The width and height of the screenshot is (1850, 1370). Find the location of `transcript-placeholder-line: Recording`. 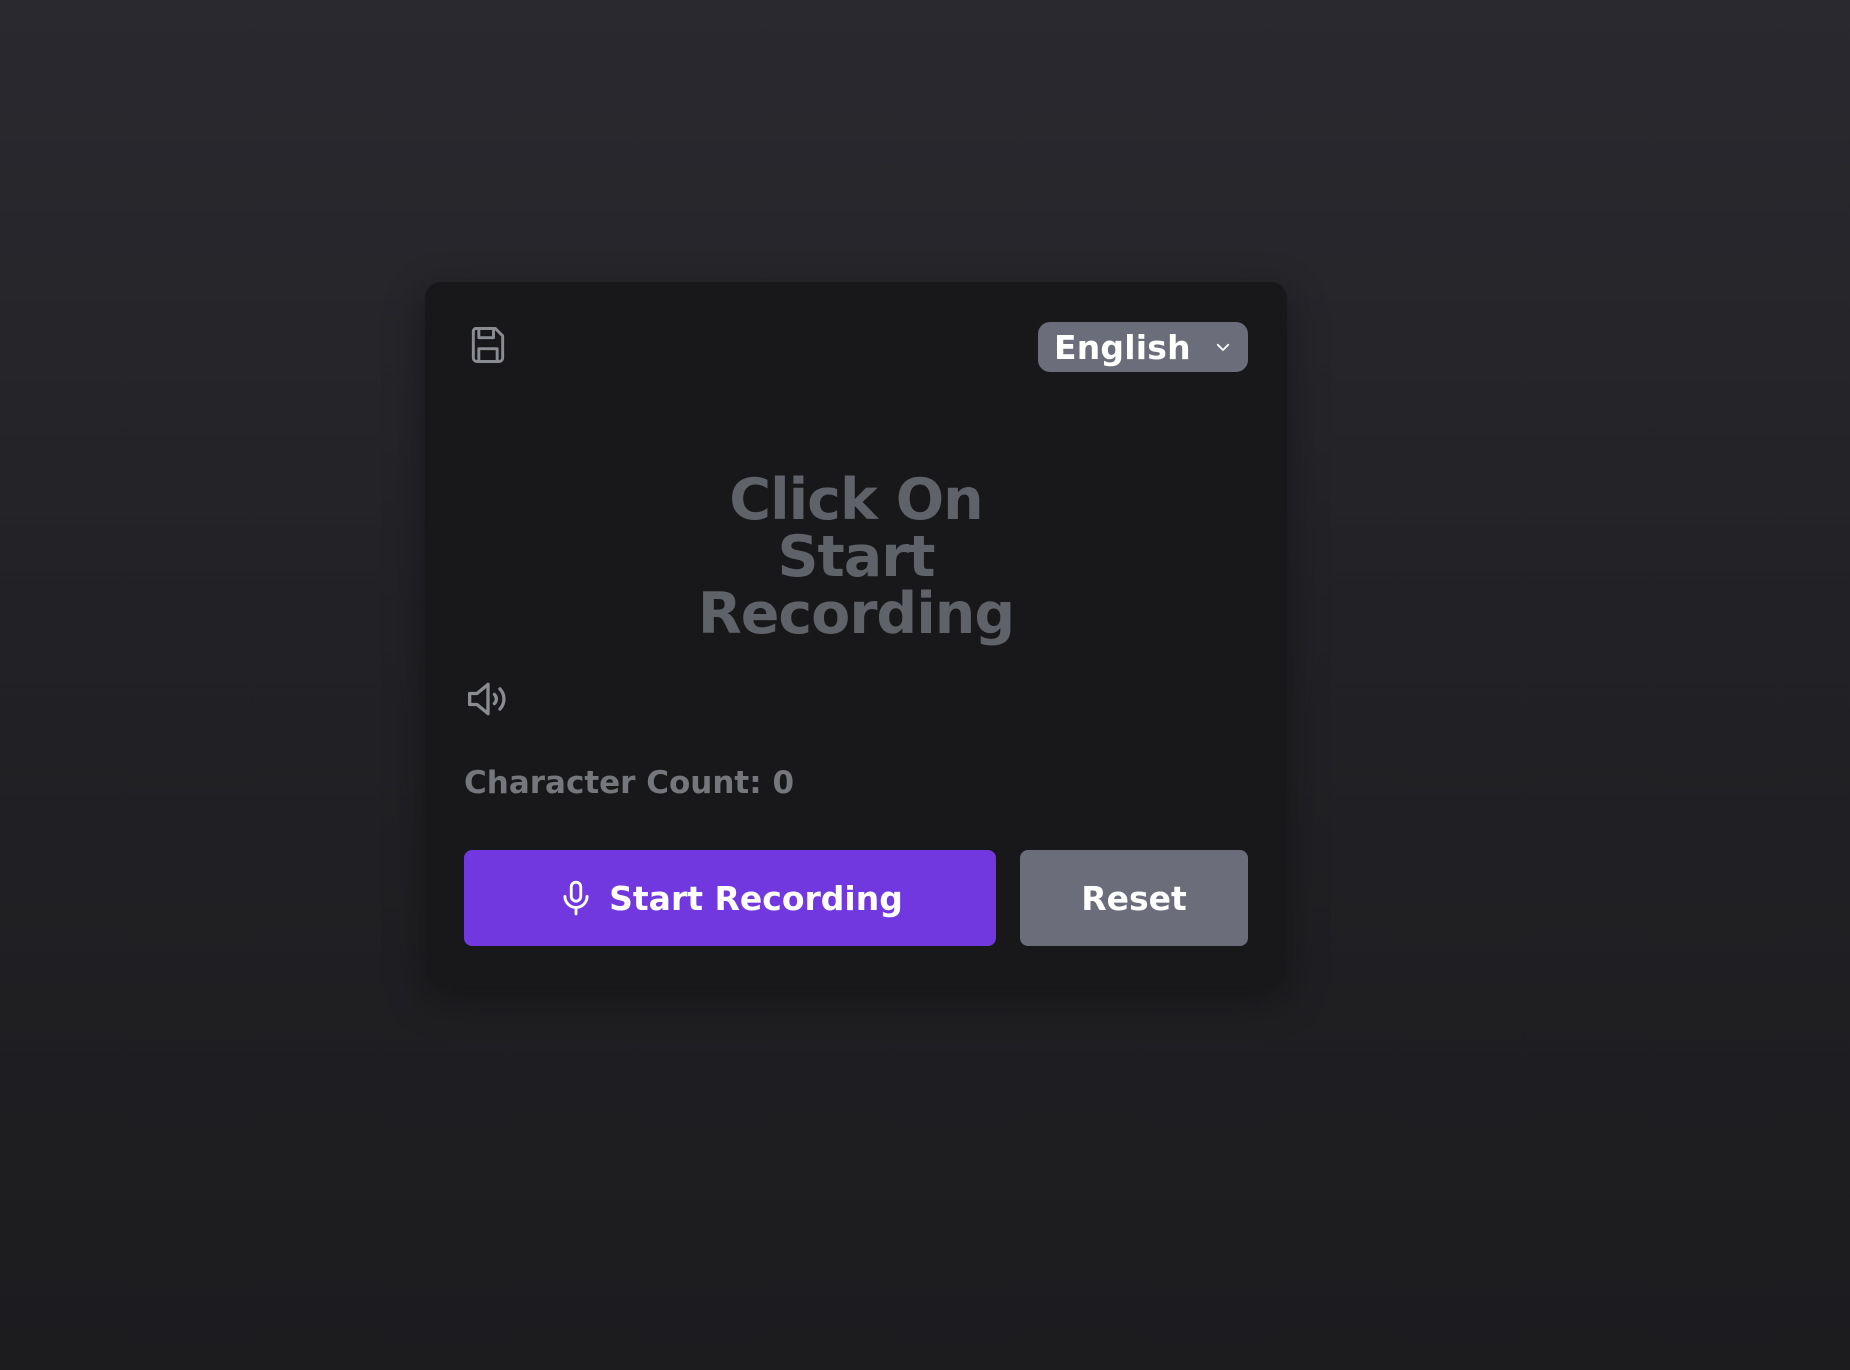

transcript-placeholder-line: Recording is located at coordinates (856, 614).